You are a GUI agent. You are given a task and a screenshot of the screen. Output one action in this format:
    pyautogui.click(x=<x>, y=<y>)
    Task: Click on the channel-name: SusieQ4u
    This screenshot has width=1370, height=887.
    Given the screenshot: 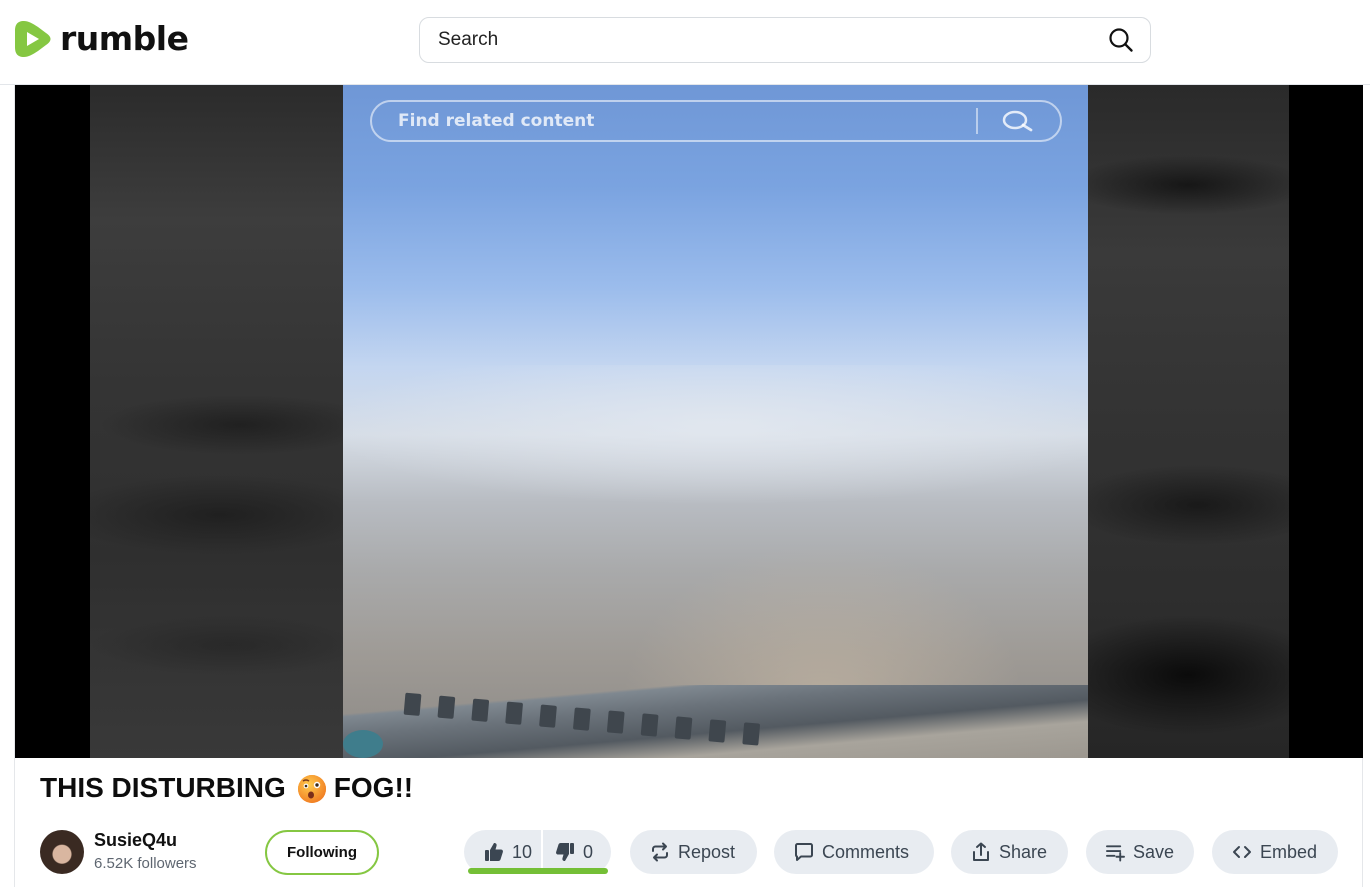 What is the action you would take?
    pyautogui.click(x=135, y=840)
    